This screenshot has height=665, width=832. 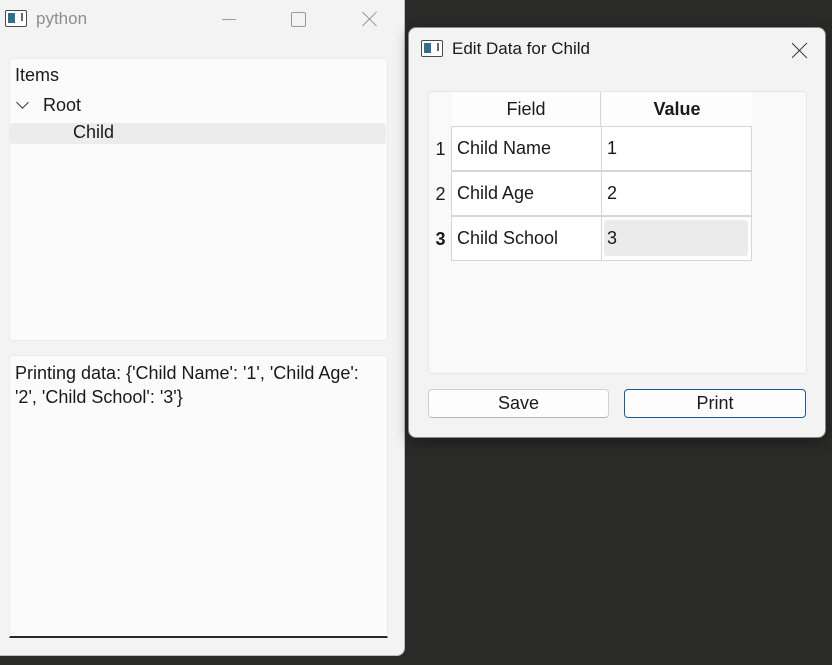 What do you see at coordinates (440, 194) in the screenshot?
I see `row-number: 2` at bounding box center [440, 194].